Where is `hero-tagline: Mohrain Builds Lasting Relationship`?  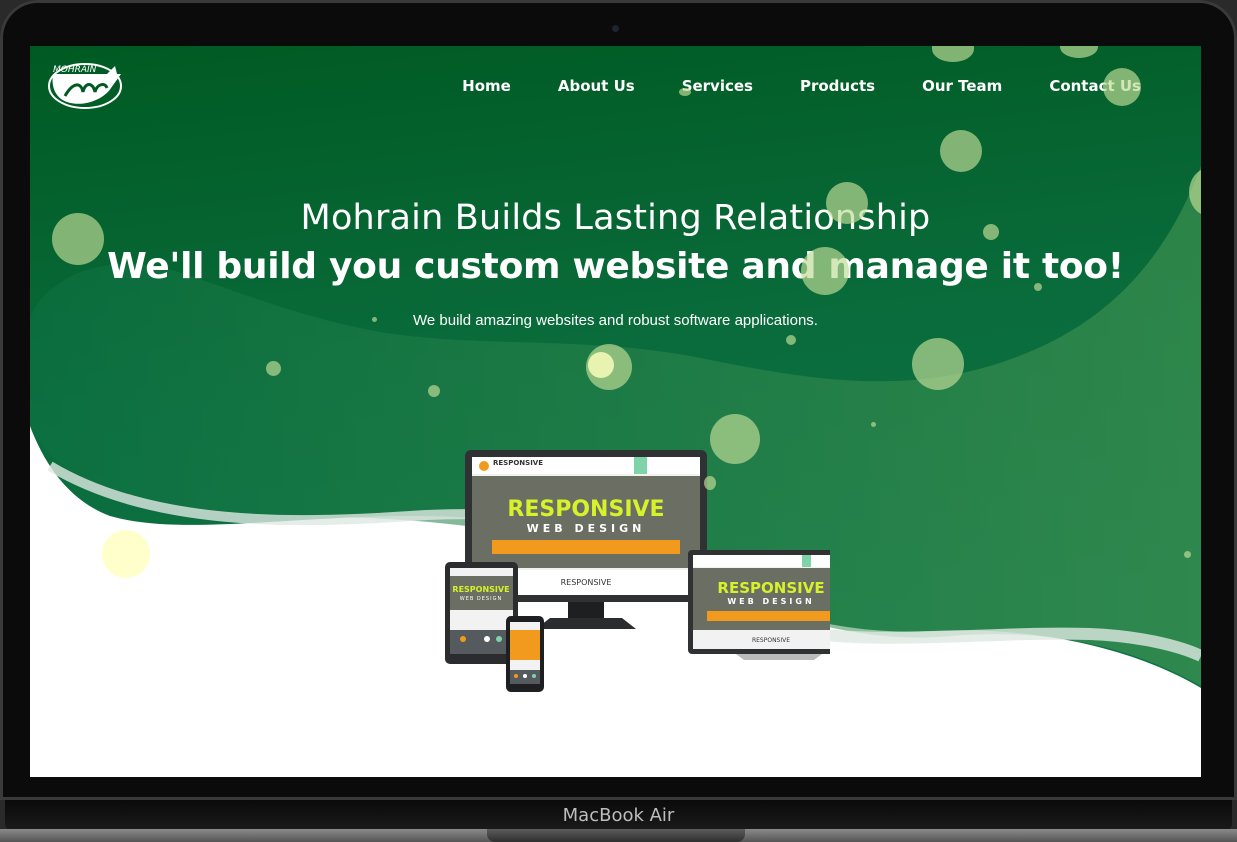
hero-tagline: Mohrain Builds Lasting Relationship is located at coordinates (615, 218).